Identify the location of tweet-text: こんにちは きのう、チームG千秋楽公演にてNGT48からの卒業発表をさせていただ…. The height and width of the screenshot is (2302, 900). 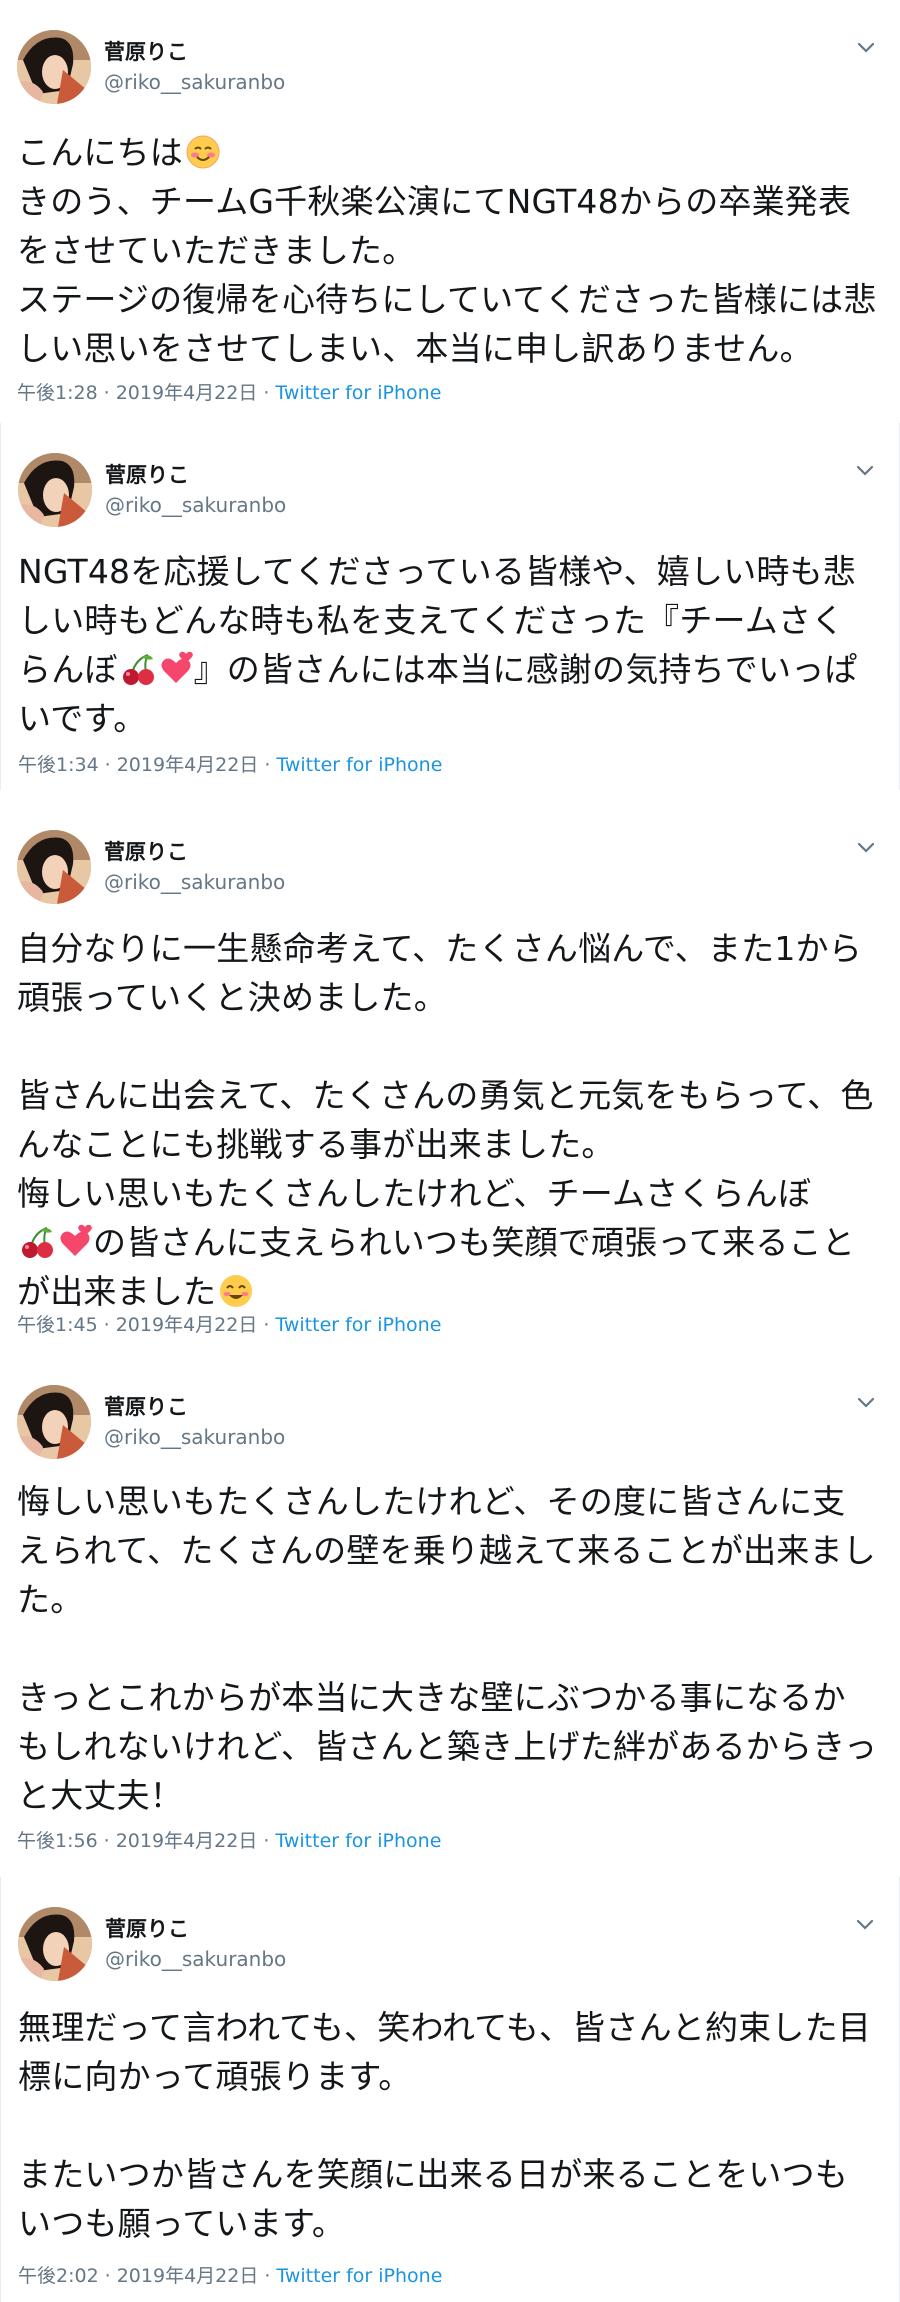
(447, 250).